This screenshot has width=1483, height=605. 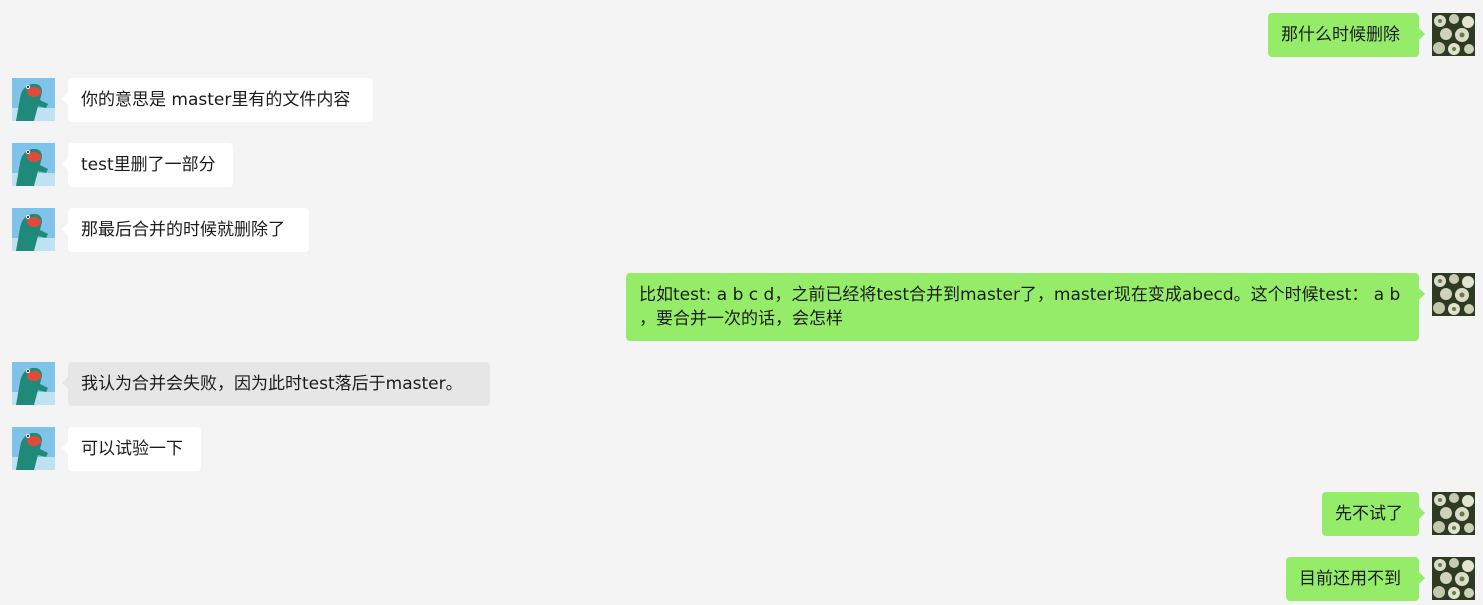 I want to click on message-bubble-self: 先不试了, so click(x=1373, y=514).